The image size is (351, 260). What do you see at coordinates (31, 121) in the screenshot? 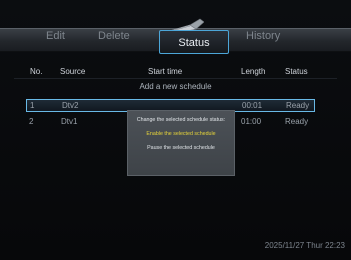
I see `row-number: 2` at bounding box center [31, 121].